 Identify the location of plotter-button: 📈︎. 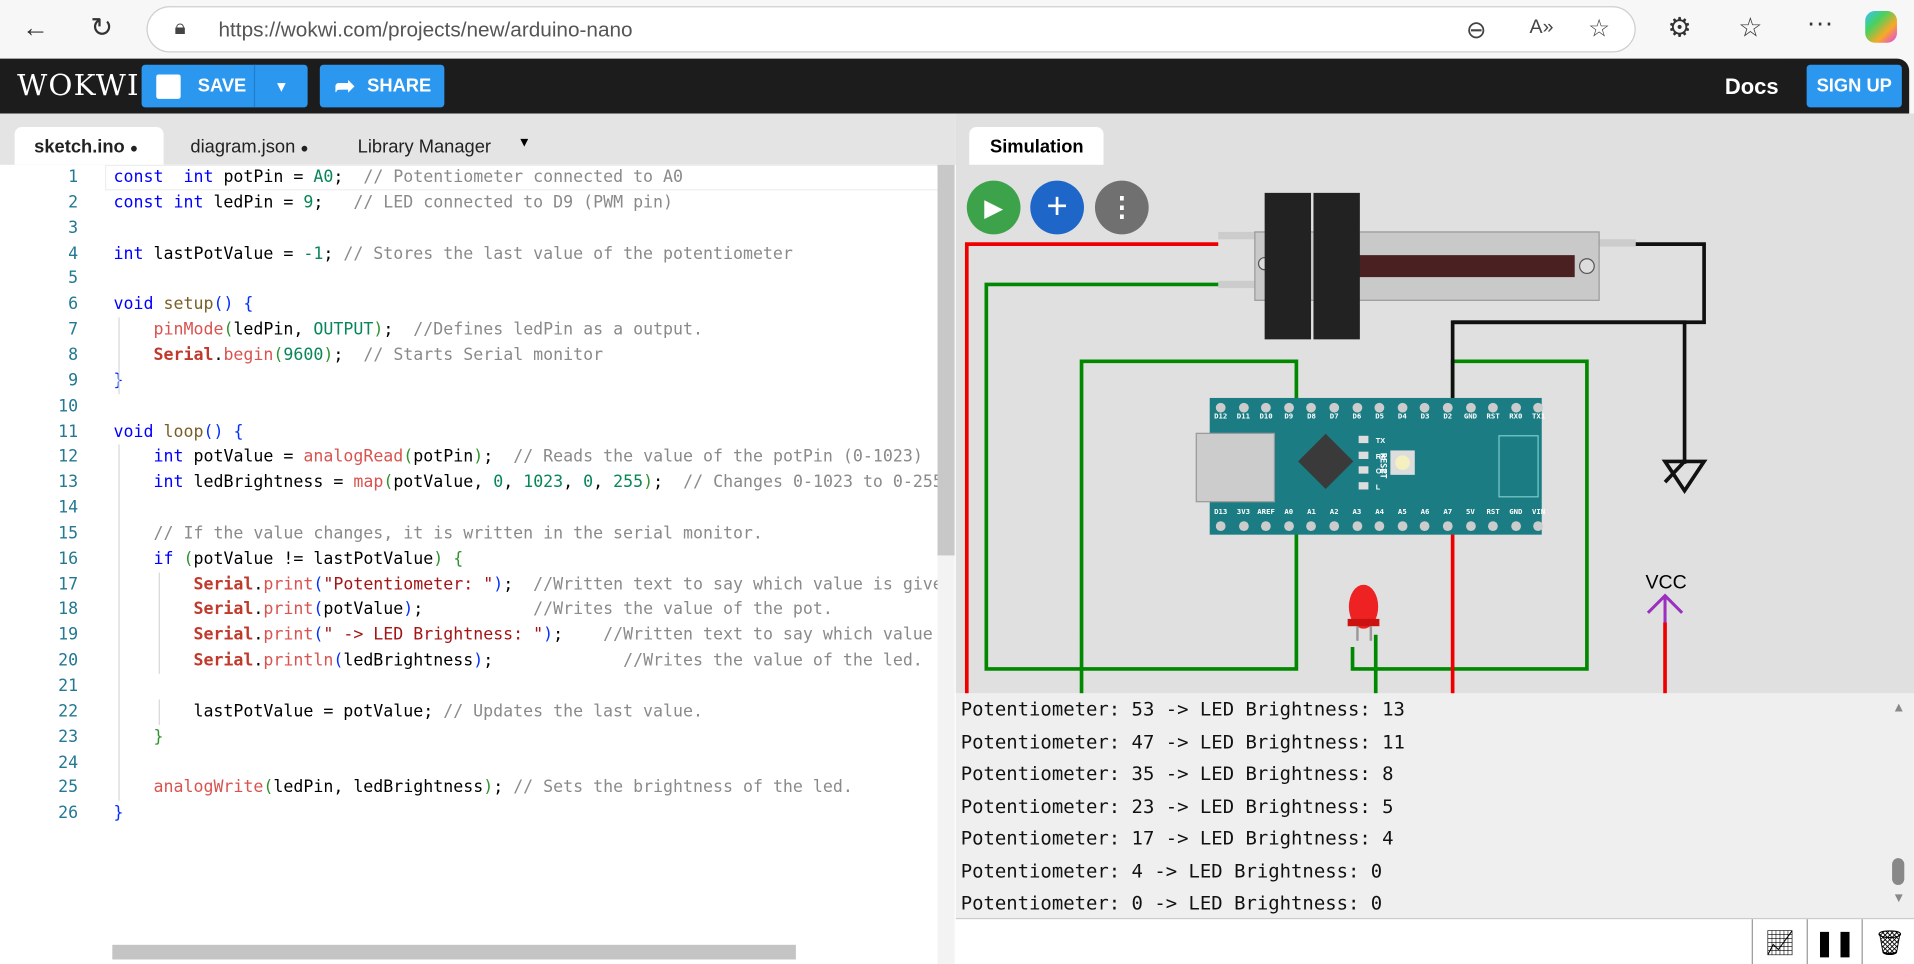
(1779, 941).